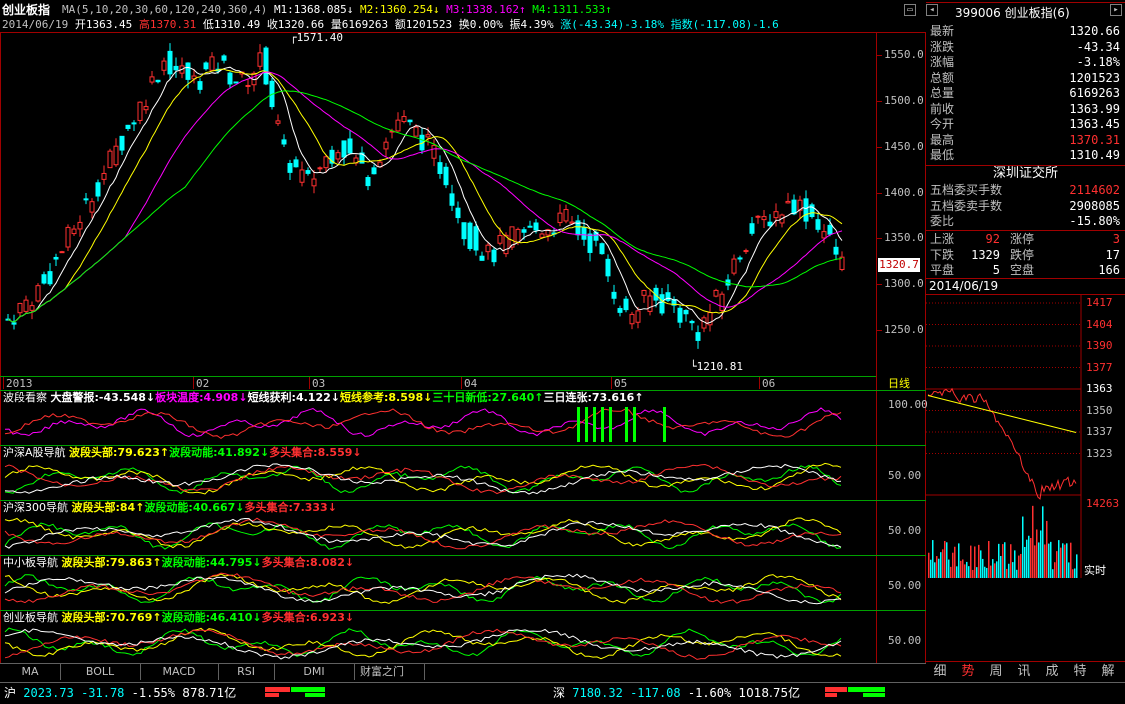  What do you see at coordinates (1022, 270) in the screenshot?
I see `breadth-label: 空盘` at bounding box center [1022, 270].